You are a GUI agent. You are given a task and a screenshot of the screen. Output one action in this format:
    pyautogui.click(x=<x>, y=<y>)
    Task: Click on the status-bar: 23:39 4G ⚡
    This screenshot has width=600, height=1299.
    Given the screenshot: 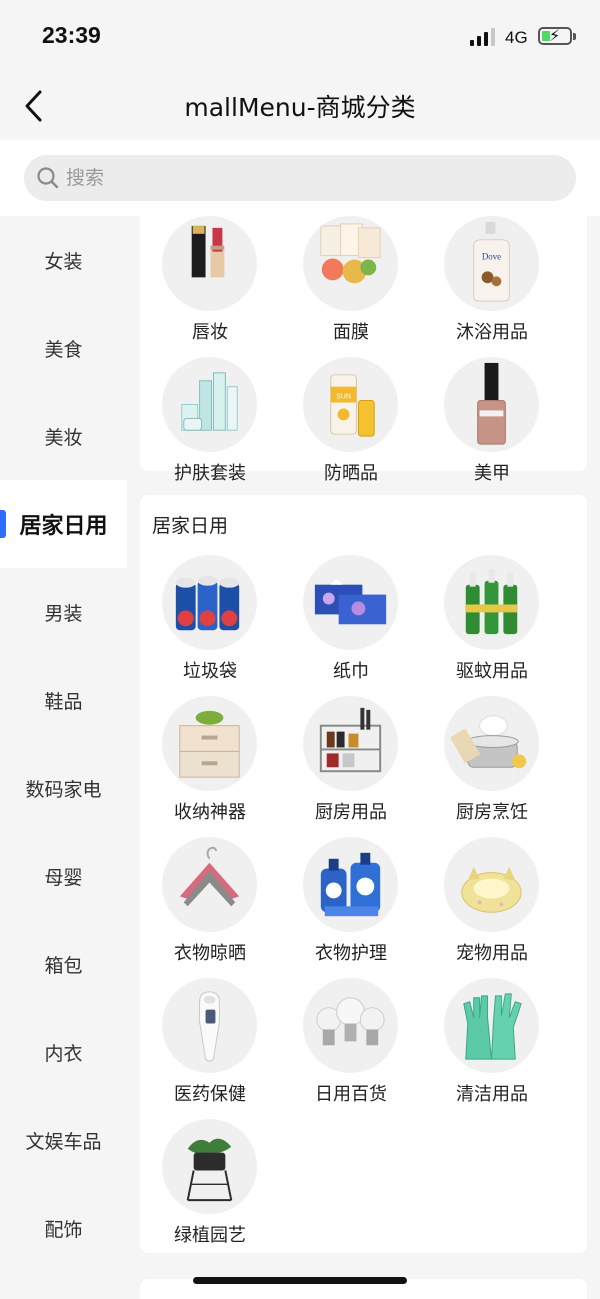 What is the action you would take?
    pyautogui.click(x=300, y=36)
    